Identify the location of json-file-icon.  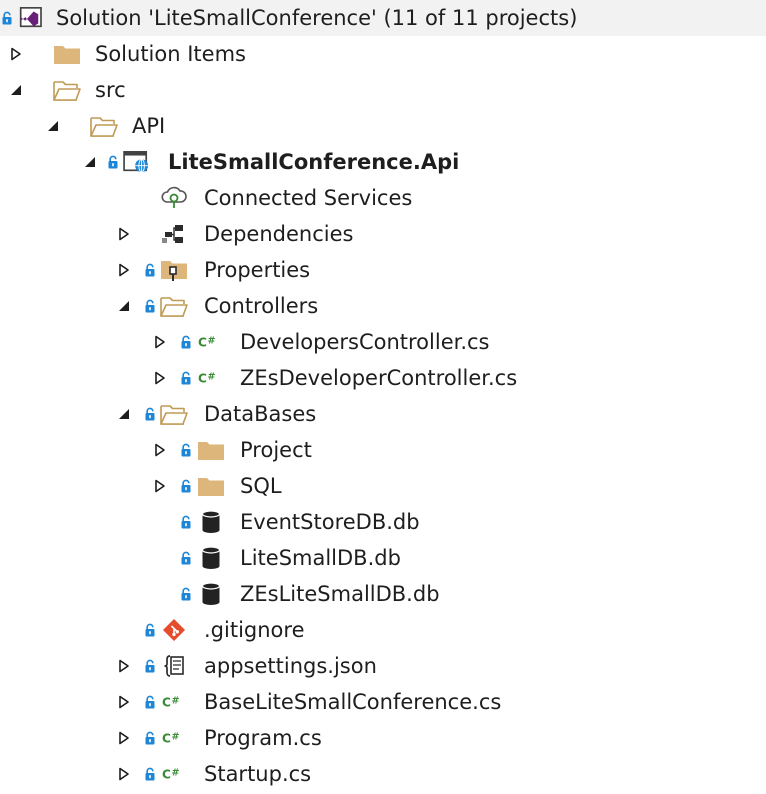
(174, 666).